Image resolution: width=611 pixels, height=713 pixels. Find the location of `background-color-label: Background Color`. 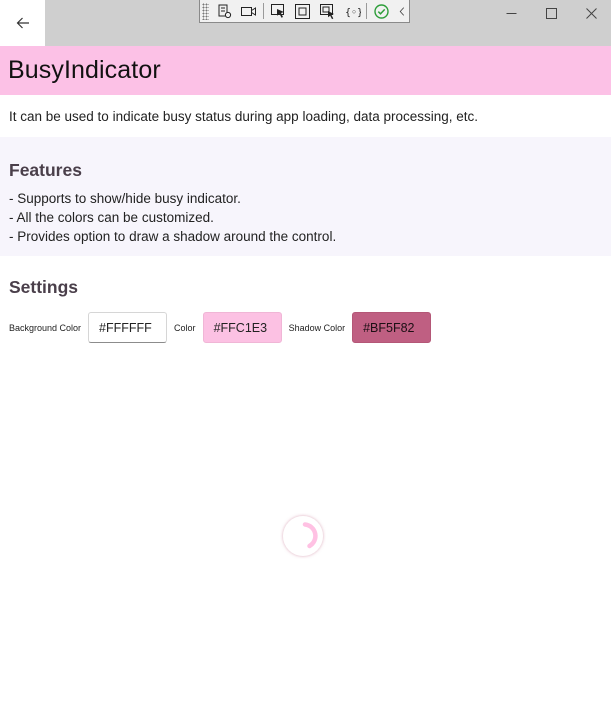

background-color-label: Background Color is located at coordinates (45, 327).